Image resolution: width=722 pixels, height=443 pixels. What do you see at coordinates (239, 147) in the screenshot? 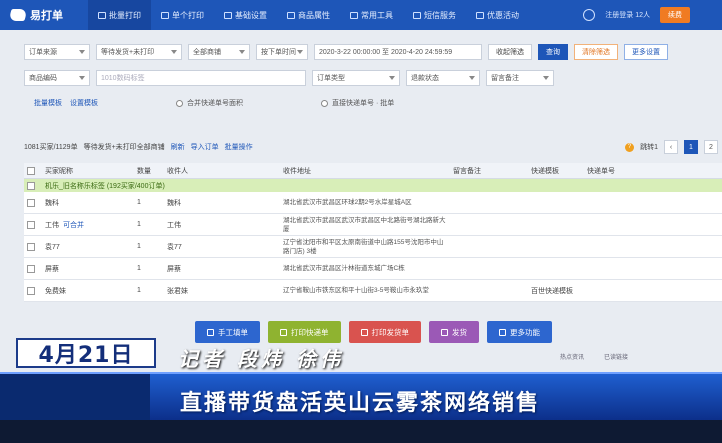
I see `batch-ops-link: 批量操作` at bounding box center [239, 147].